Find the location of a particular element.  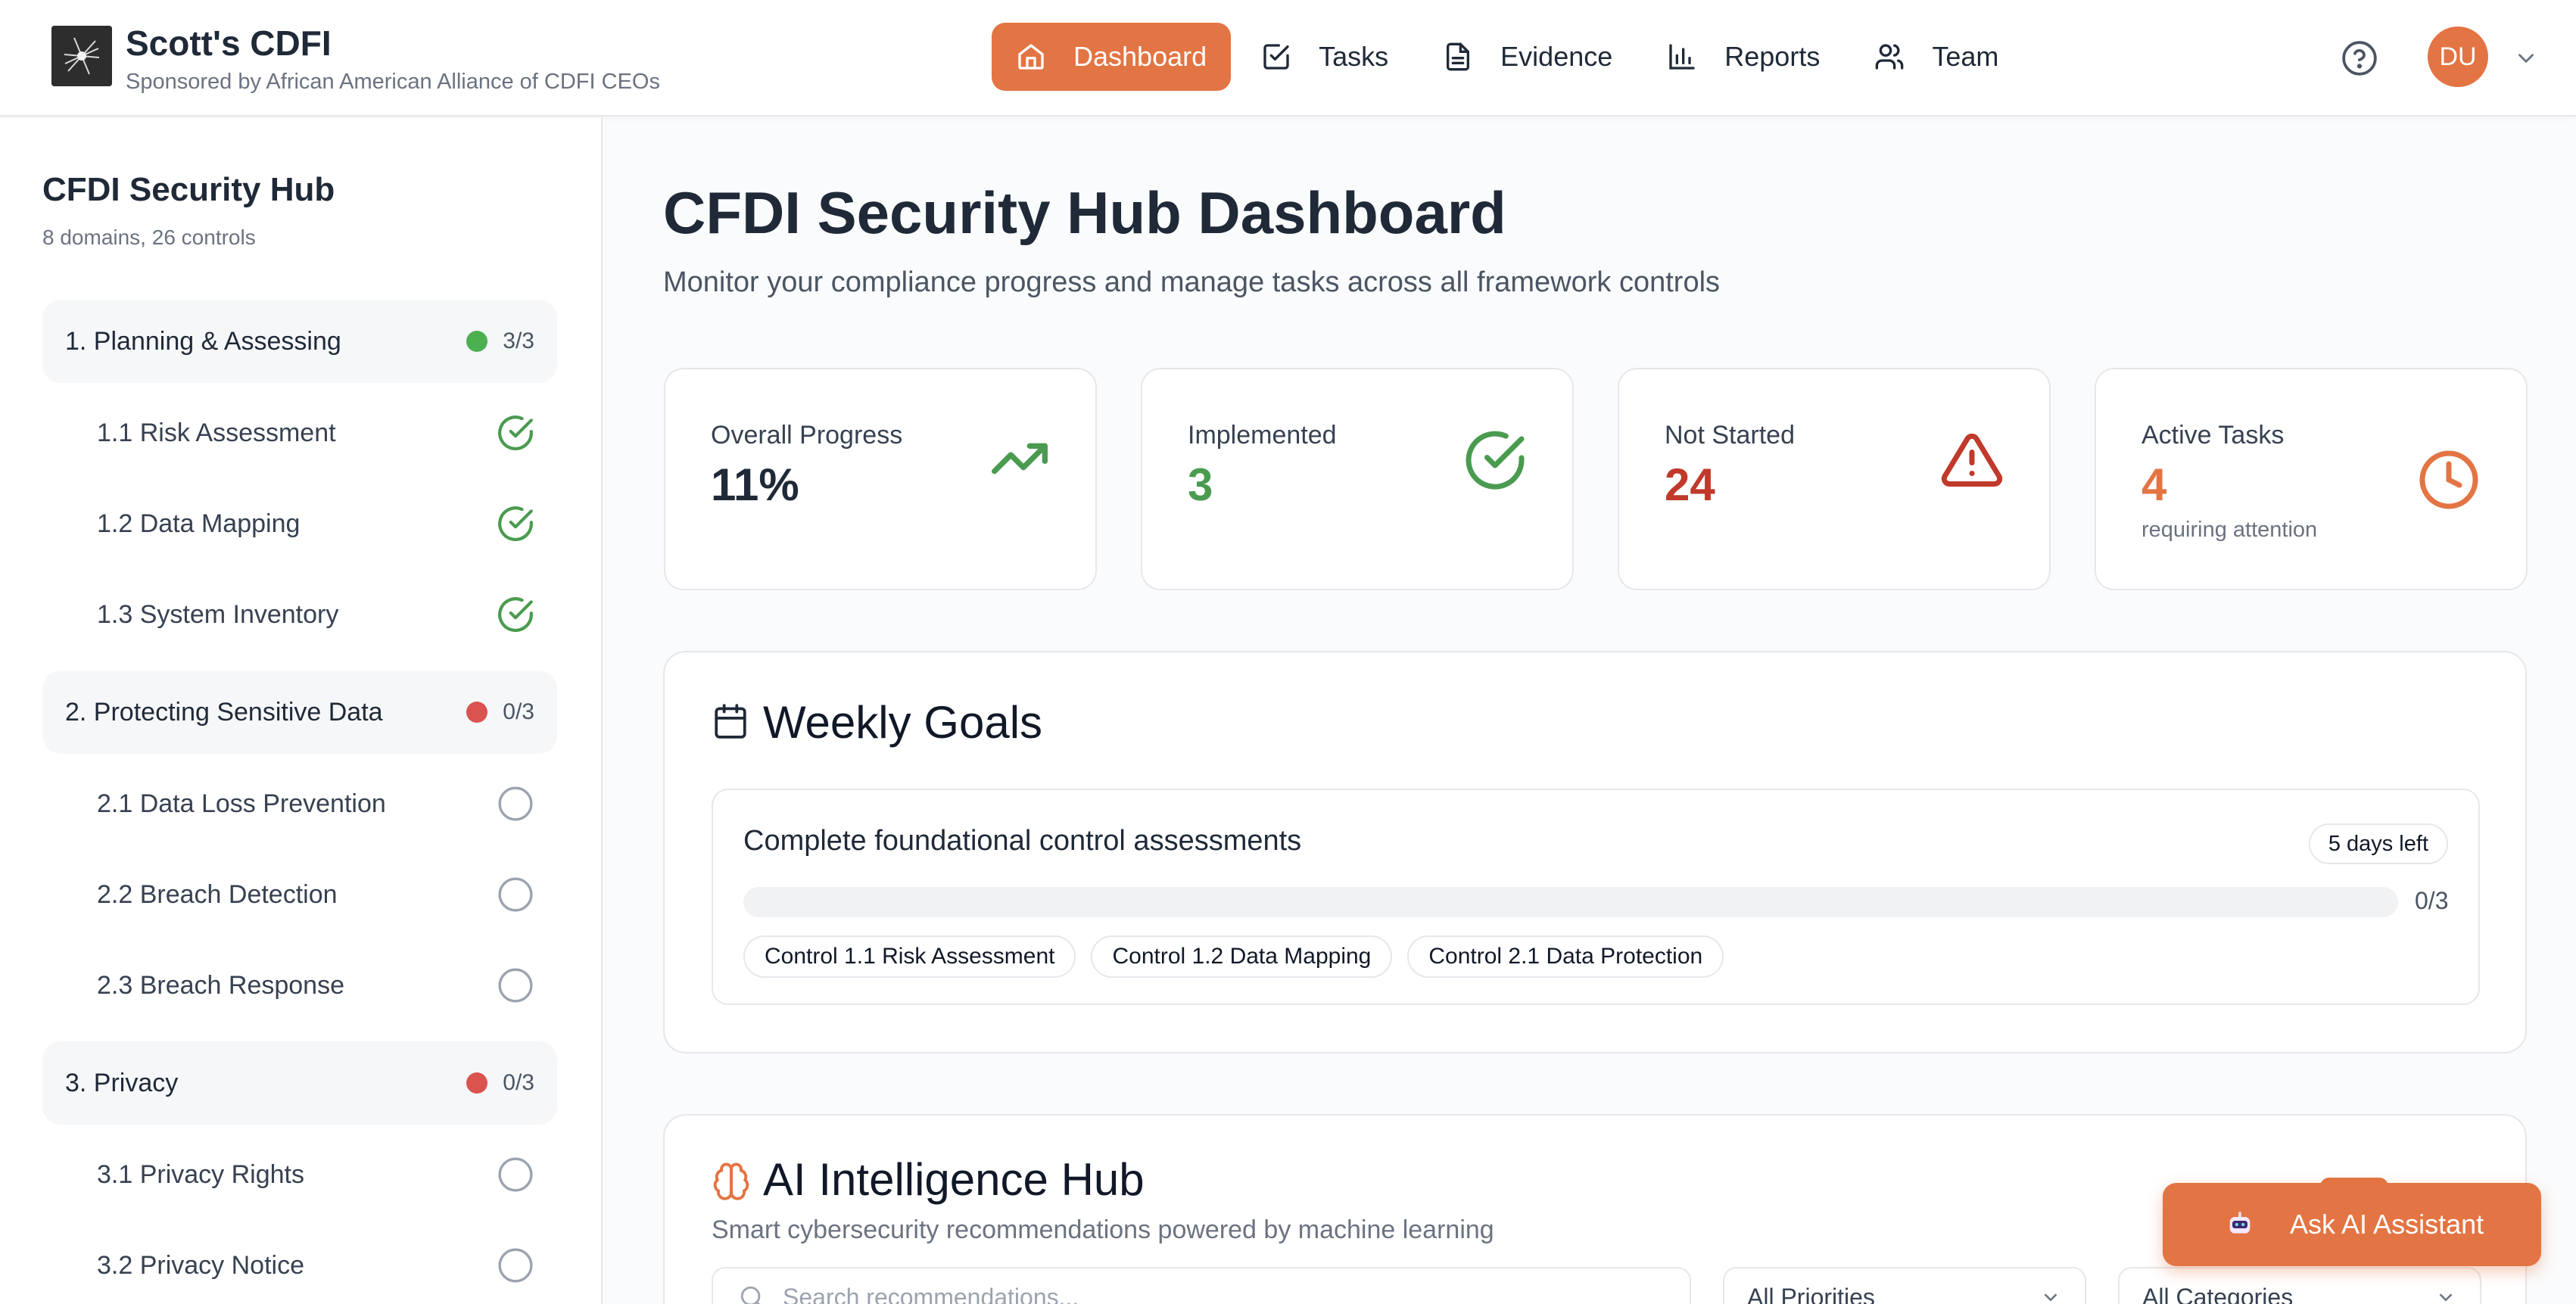

category-select: All Categories is located at coordinates (2299, 1285).